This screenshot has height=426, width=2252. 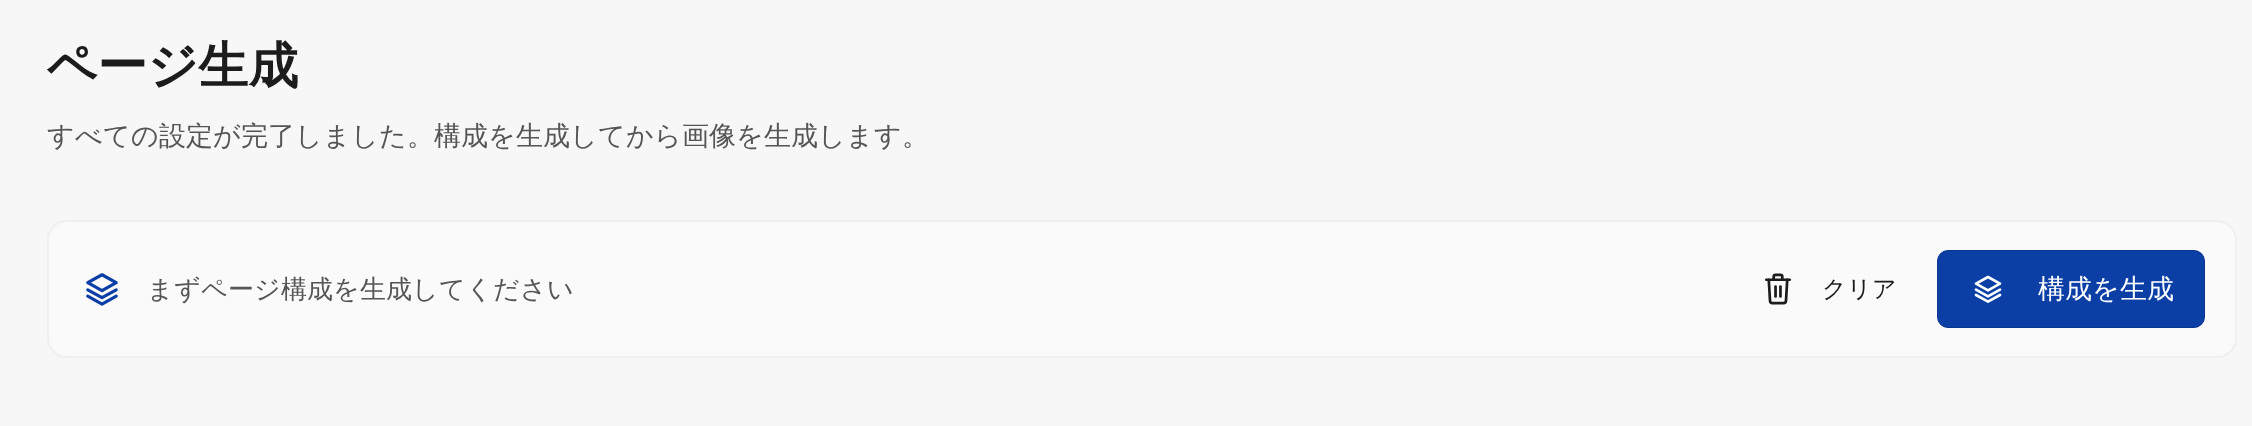 I want to click on trash-icon, so click(x=1778, y=289).